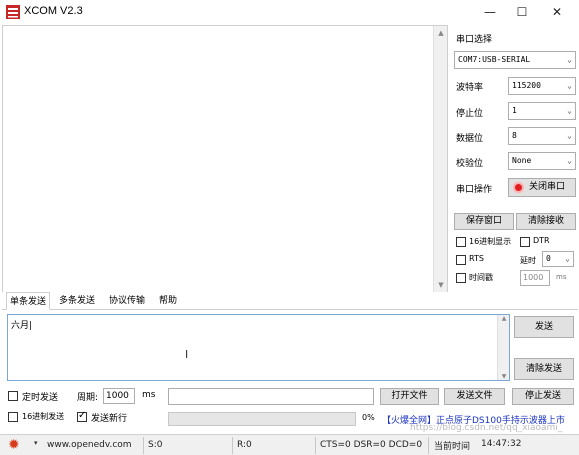 The height and width of the screenshot is (455, 579). Describe the element at coordinates (275, 445) in the screenshot. I see `received-count: R:0` at that location.